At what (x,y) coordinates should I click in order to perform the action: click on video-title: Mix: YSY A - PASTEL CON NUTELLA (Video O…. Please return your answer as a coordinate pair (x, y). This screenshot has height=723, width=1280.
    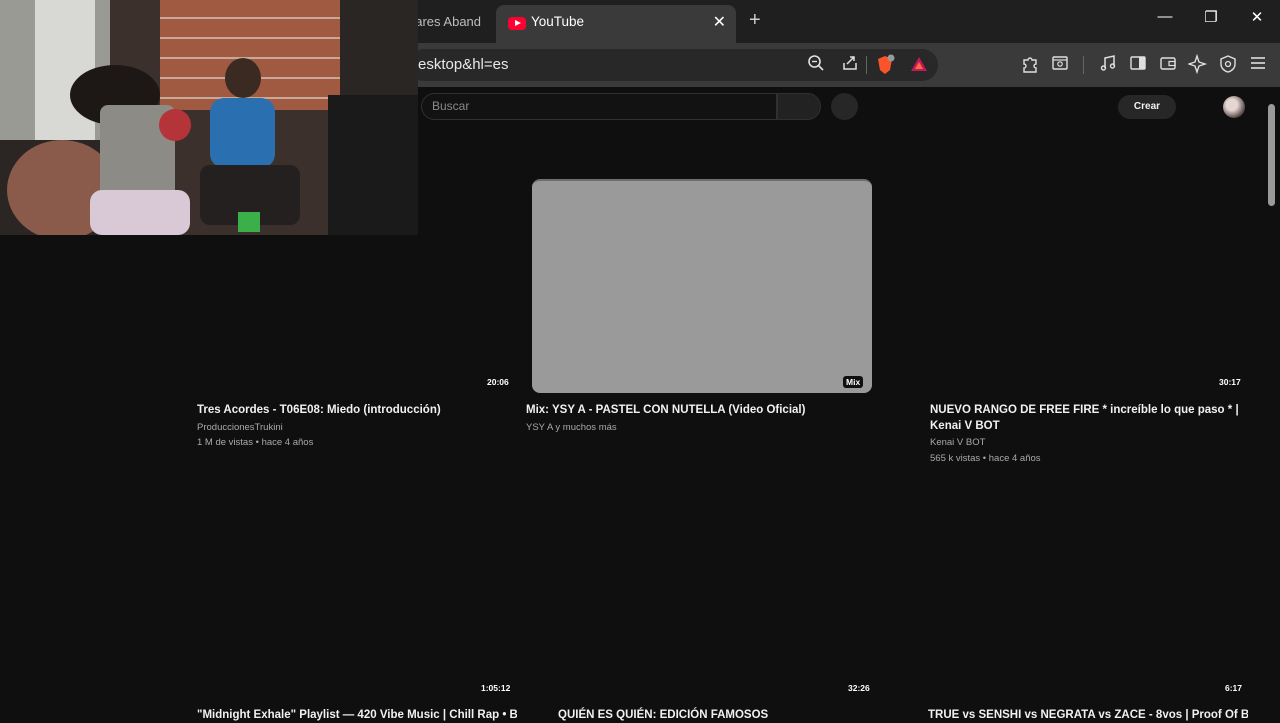
    Looking at the image, I should click on (706, 410).